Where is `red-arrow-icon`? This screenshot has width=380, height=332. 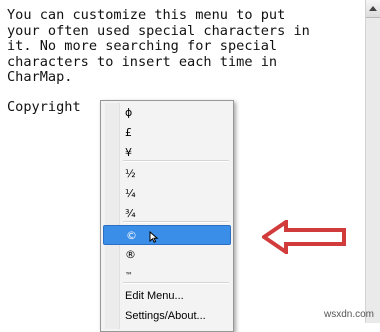
red-arrow-icon is located at coordinates (304, 237).